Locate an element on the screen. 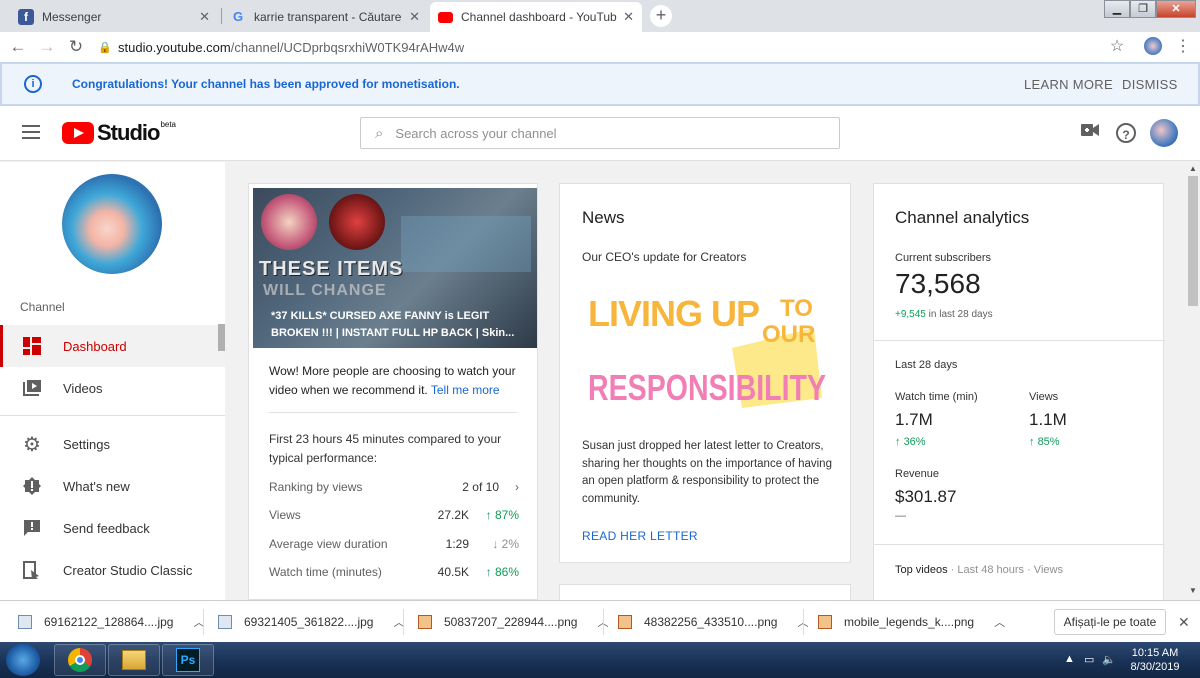 The height and width of the screenshot is (678, 1200). watch-time-value: 1.7M is located at coordinates (914, 419).